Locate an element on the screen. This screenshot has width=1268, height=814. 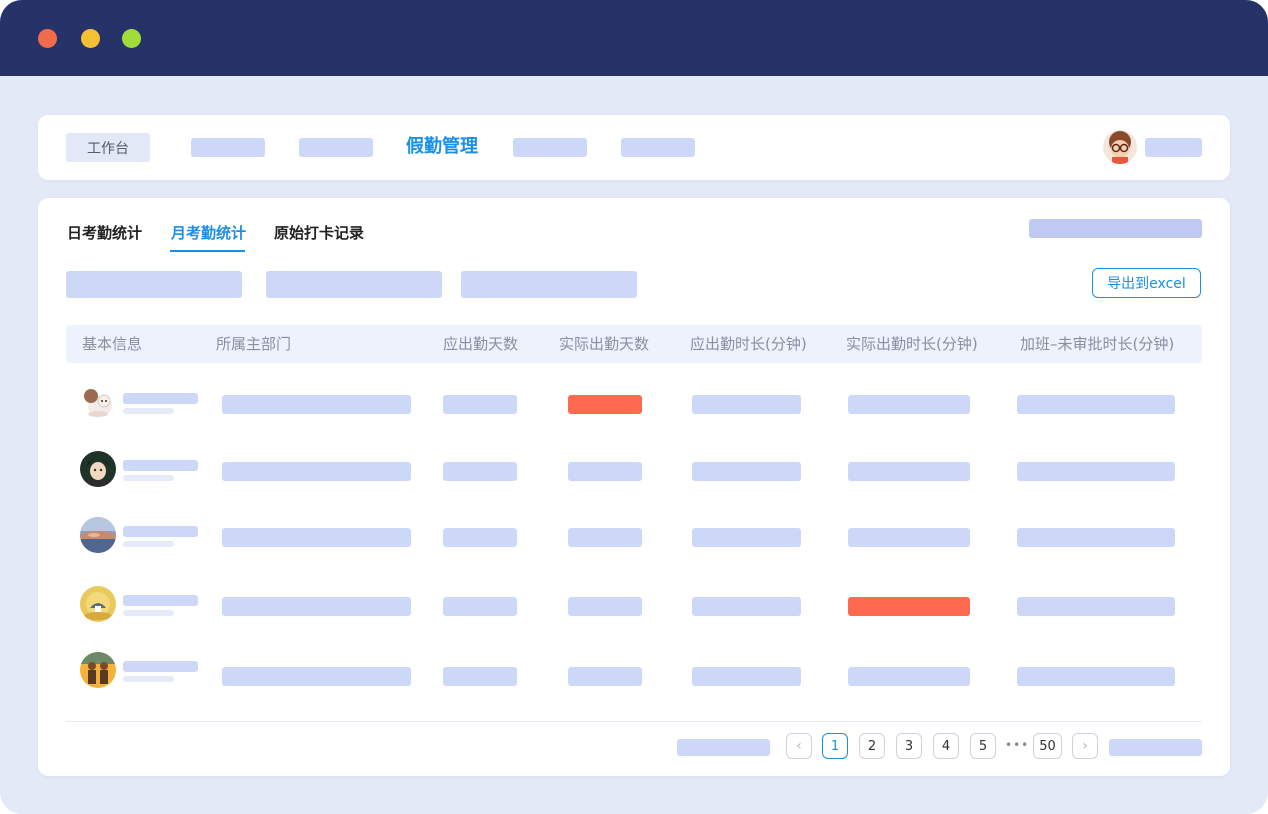
column-header: 加班–未审批时长(分钟) is located at coordinates (1097, 344).